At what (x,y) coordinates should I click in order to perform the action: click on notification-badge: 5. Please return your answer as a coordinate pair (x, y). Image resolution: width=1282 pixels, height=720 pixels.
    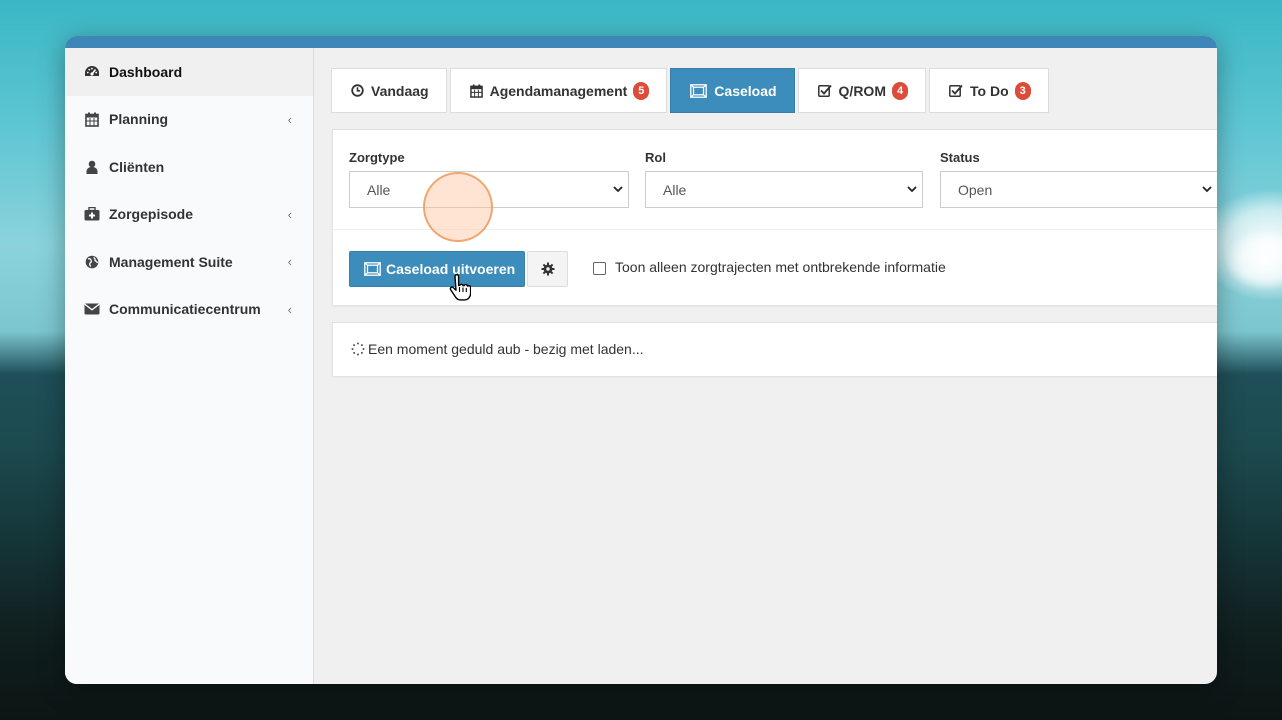
    Looking at the image, I should click on (641, 90).